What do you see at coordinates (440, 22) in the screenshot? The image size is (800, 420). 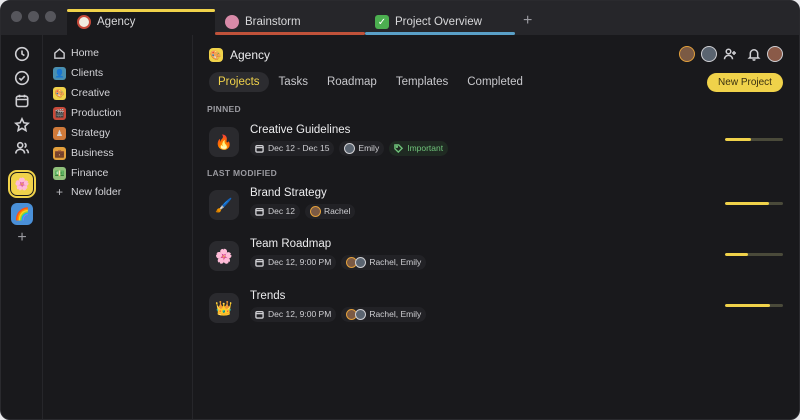 I see `tab-project-overview: ✓ Project Overview` at bounding box center [440, 22].